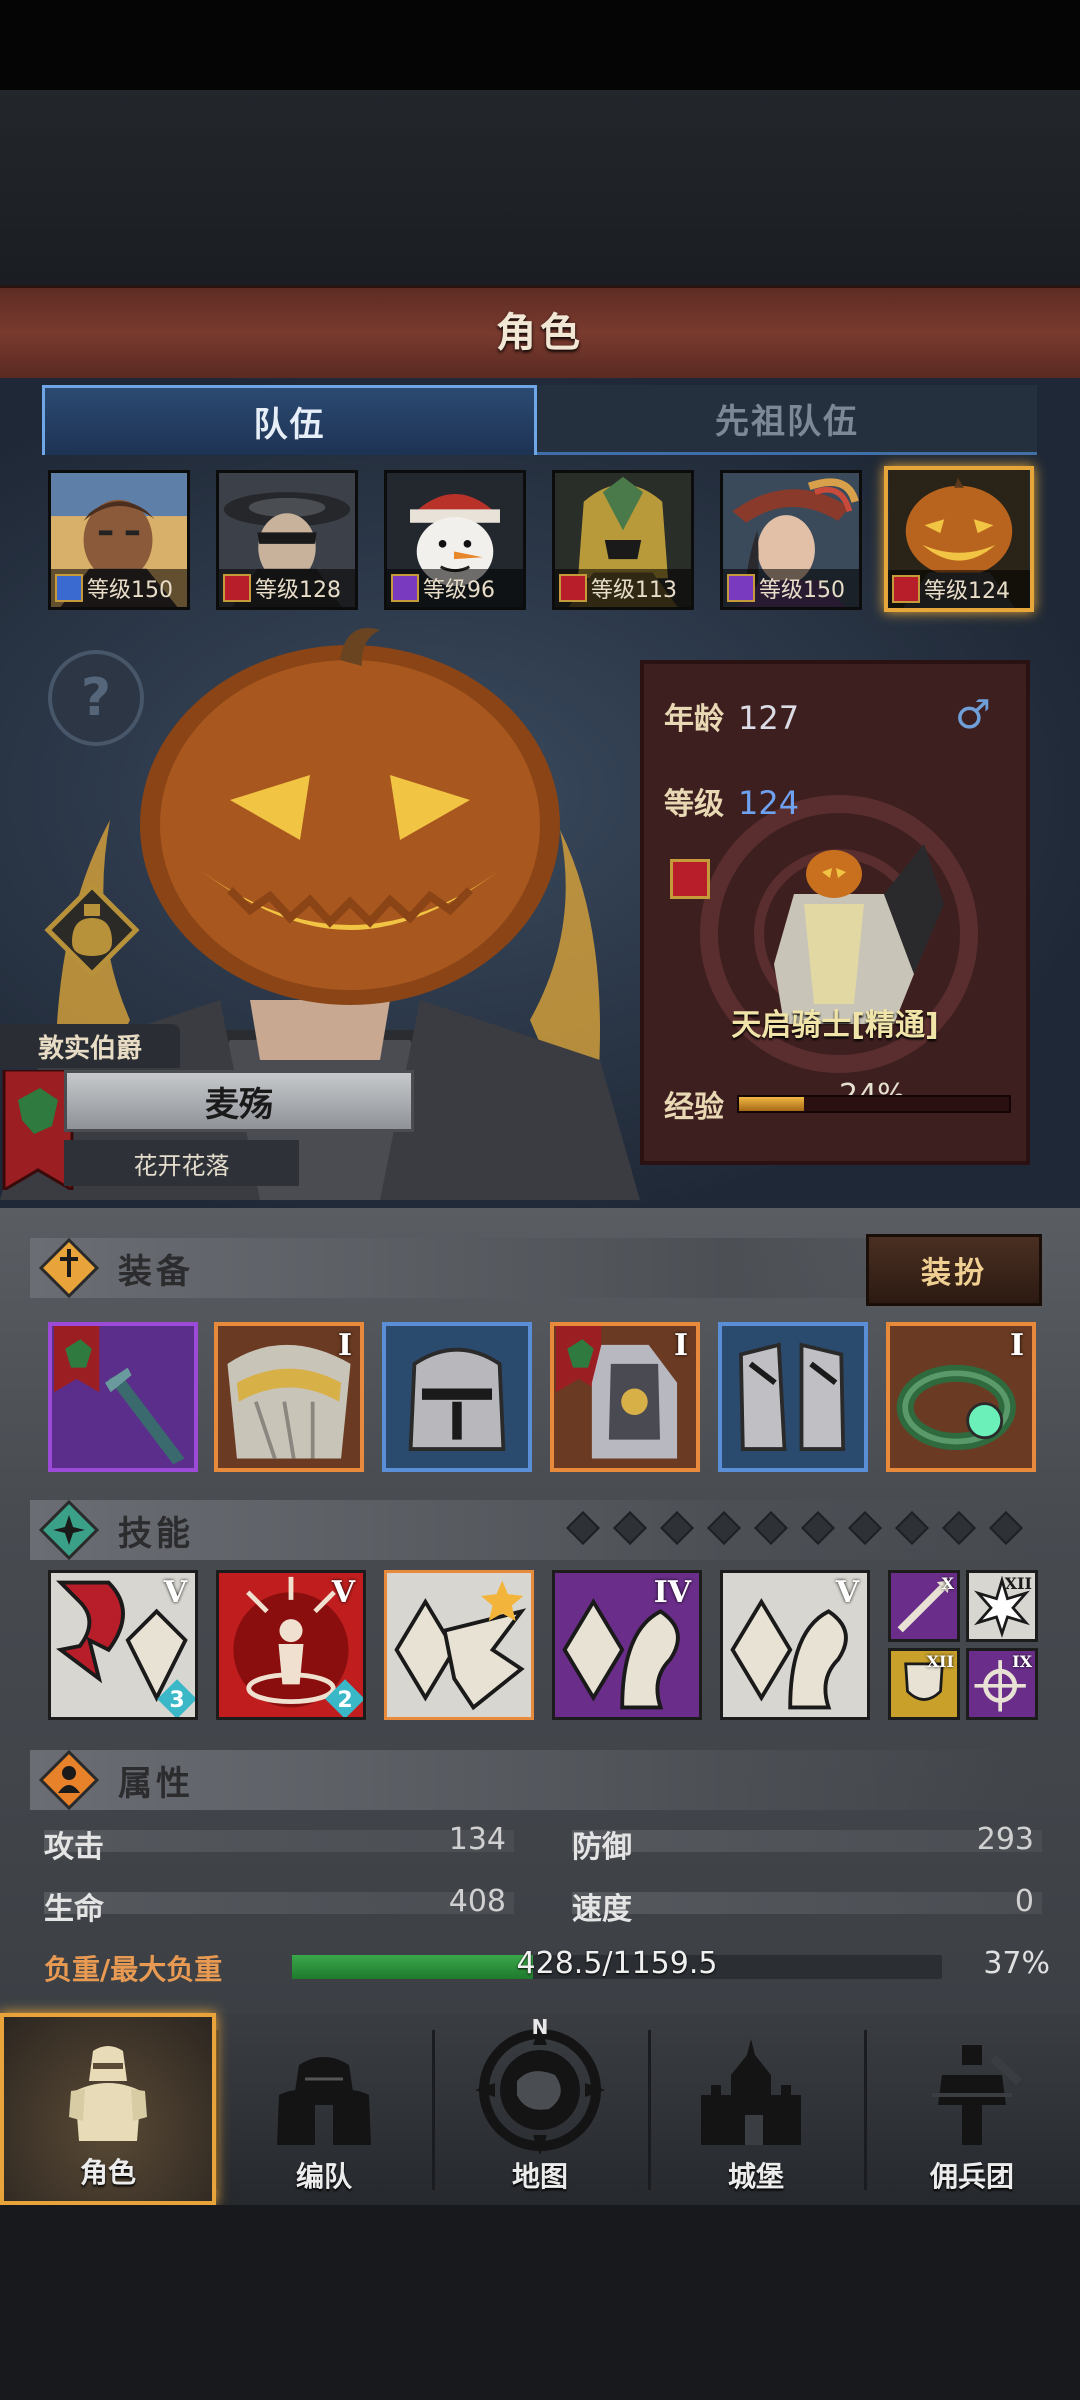 Image resolution: width=1080 pixels, height=2400 pixels. What do you see at coordinates (289, 420) in the screenshot?
I see `tab-team: 队伍` at bounding box center [289, 420].